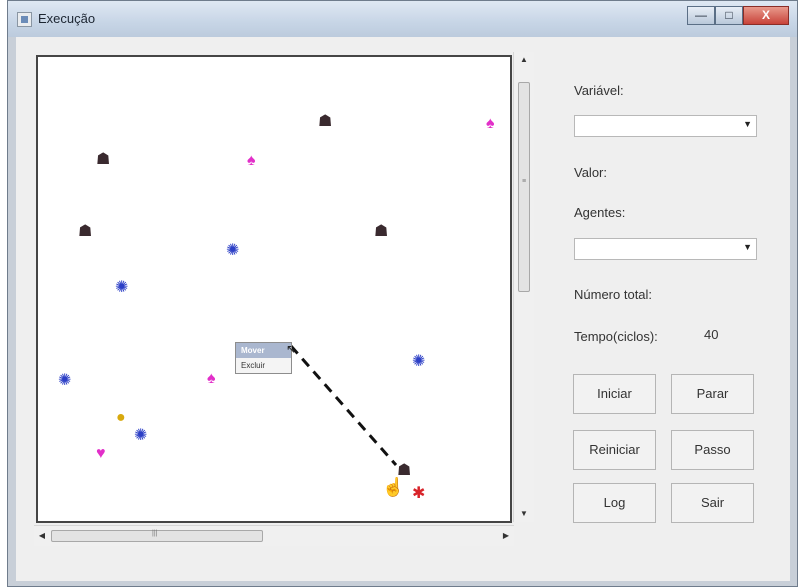  I want to click on minimize-button: —, so click(701, 15).